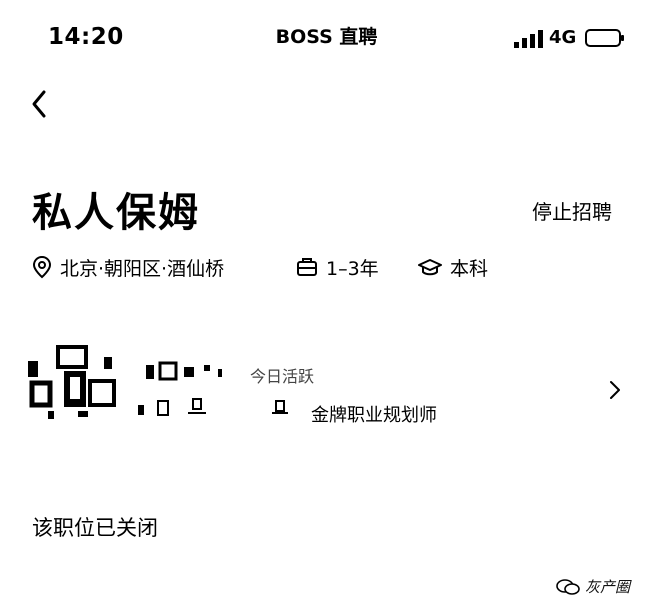 This screenshot has width=653, height=614. Describe the element at coordinates (430, 267) in the screenshot. I see `graduation-cap-icon` at that location.